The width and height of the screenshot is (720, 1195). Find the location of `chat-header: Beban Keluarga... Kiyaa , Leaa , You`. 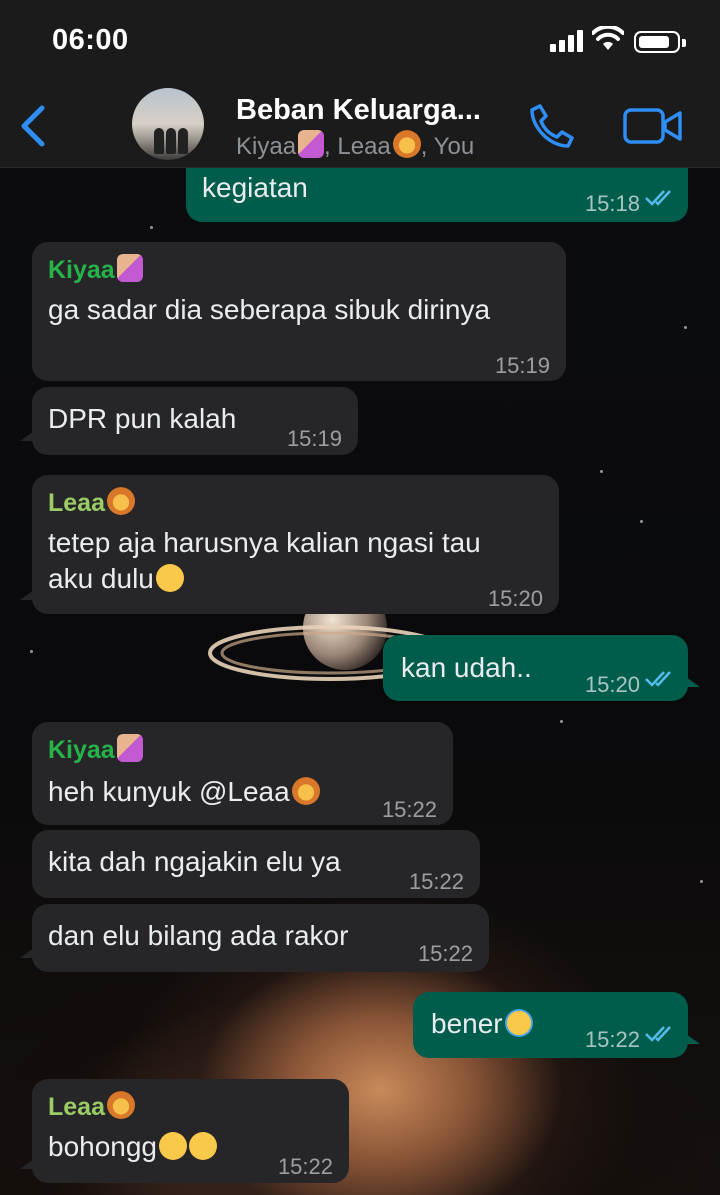

chat-header: Beban Keluarga... Kiyaa , Leaa , You is located at coordinates (360, 126).